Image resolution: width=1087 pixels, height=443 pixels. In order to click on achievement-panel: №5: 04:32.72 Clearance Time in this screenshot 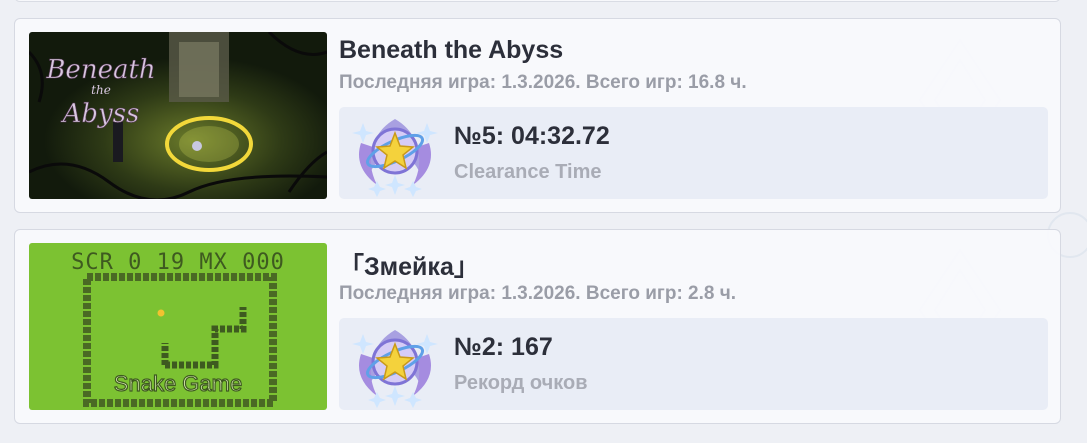, I will do `click(693, 153)`.